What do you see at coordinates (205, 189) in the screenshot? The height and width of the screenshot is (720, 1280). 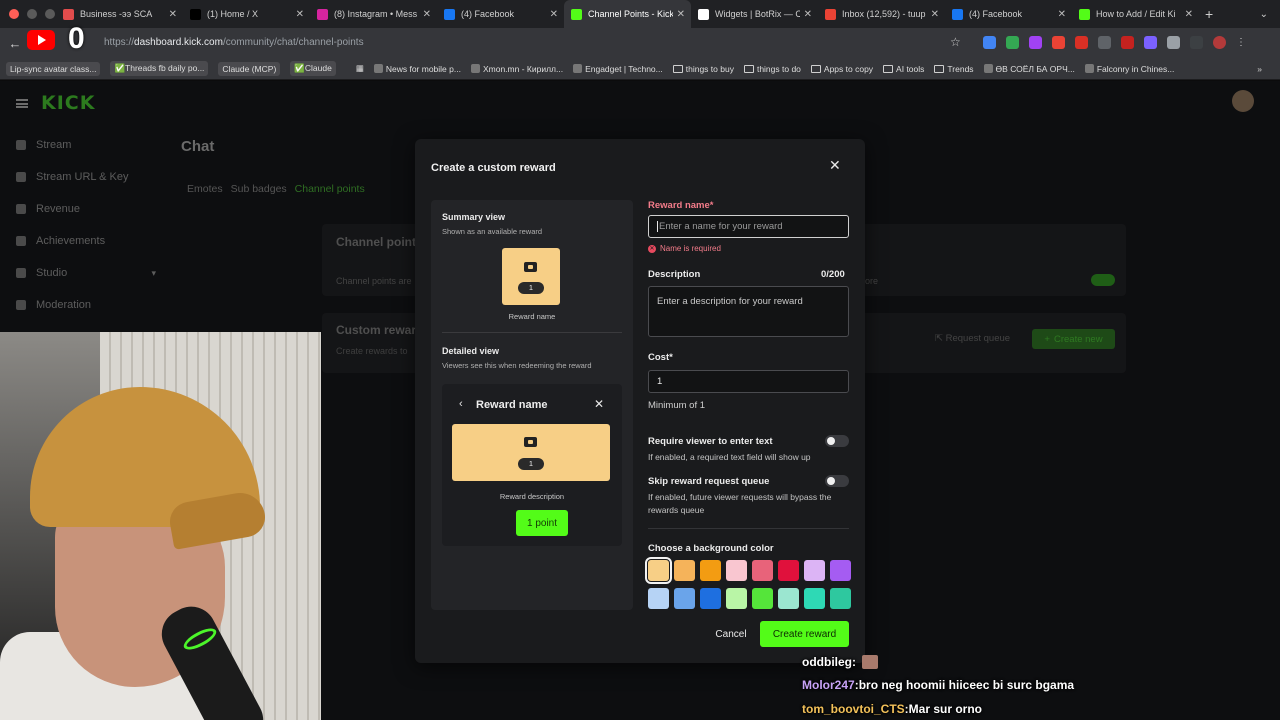 I see `tab-emotes: Emotes` at bounding box center [205, 189].